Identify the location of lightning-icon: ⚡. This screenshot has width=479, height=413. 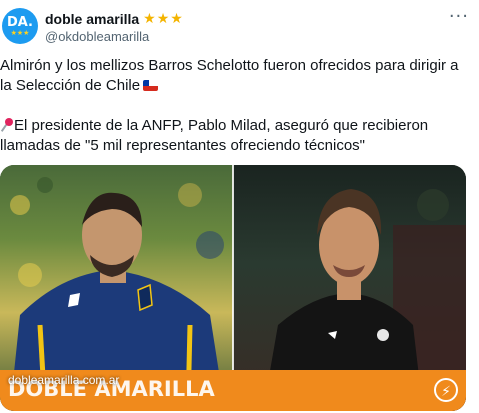
(446, 390).